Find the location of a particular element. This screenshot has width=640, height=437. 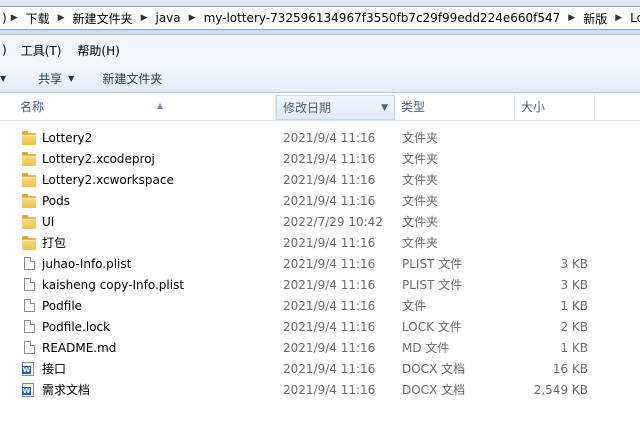

column-header-name: ▲ 名称 is located at coordinates (145, 107).